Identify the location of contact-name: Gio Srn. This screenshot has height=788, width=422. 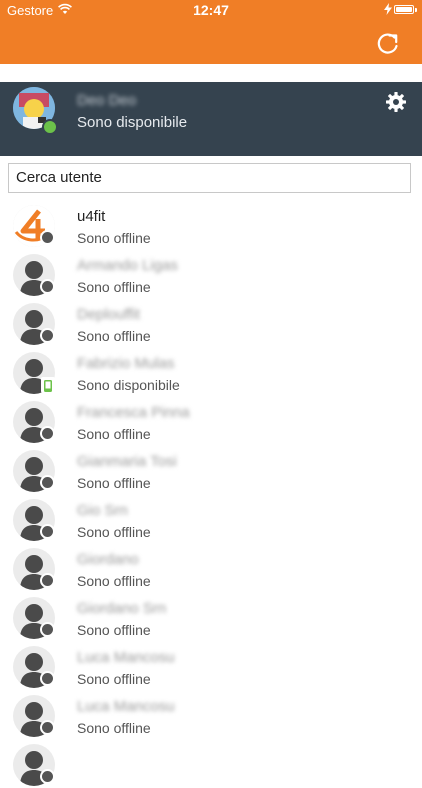
(102, 510).